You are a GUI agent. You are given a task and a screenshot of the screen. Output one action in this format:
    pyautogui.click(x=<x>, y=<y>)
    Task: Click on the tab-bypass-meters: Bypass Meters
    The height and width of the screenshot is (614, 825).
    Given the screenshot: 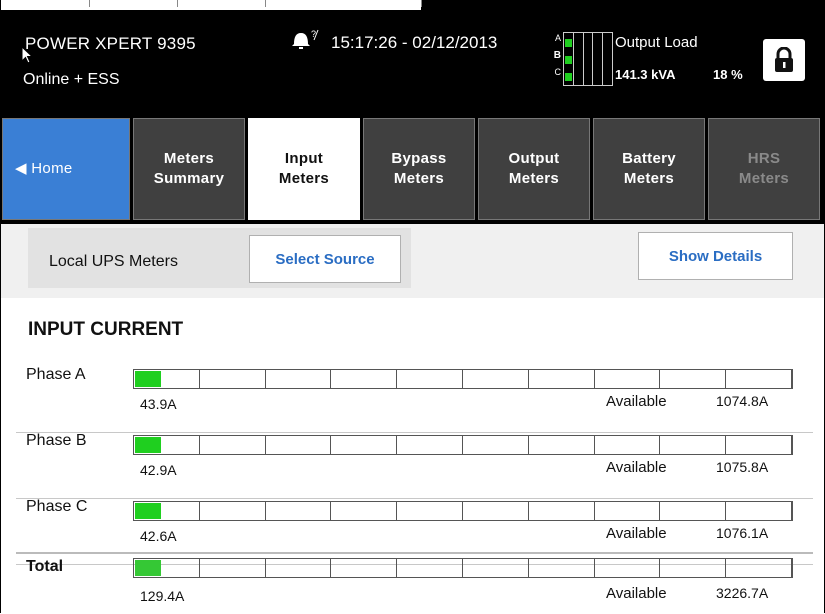 What is the action you would take?
    pyautogui.click(x=419, y=169)
    